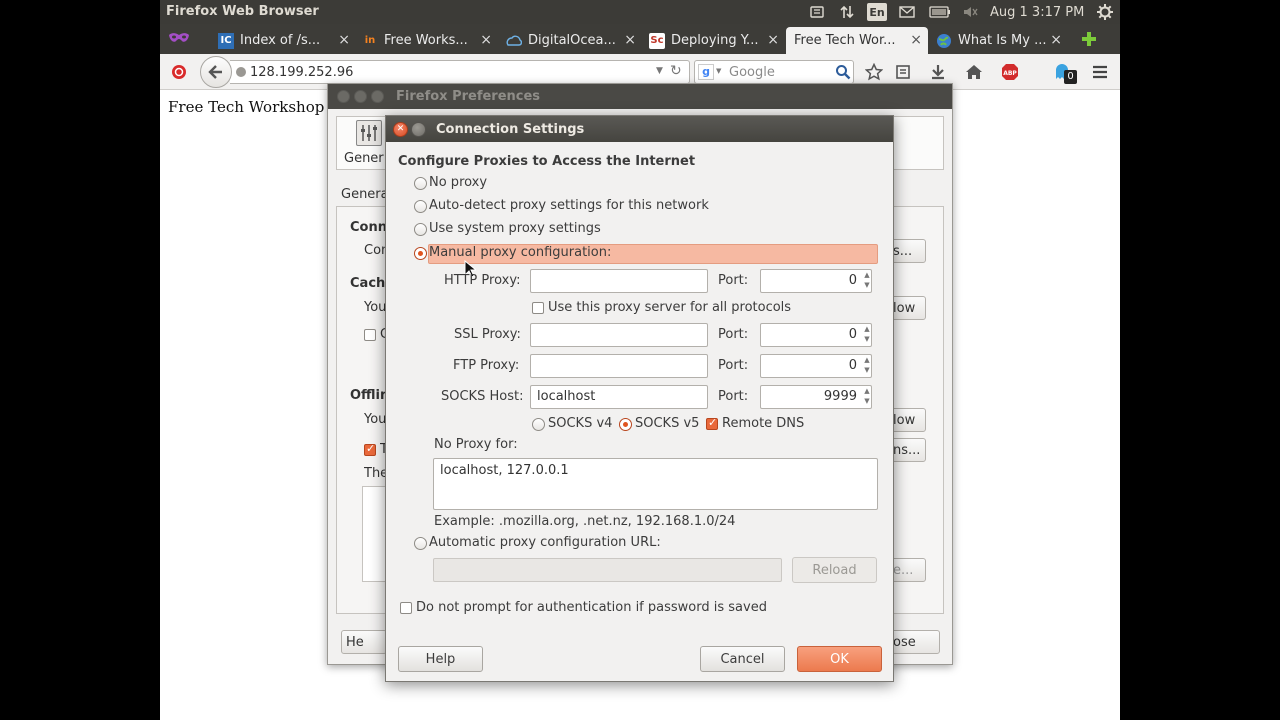 Image resolution: width=1280 pixels, height=720 pixels. What do you see at coordinates (538, 308) in the screenshot?
I see `share-proxy-checkbox` at bounding box center [538, 308].